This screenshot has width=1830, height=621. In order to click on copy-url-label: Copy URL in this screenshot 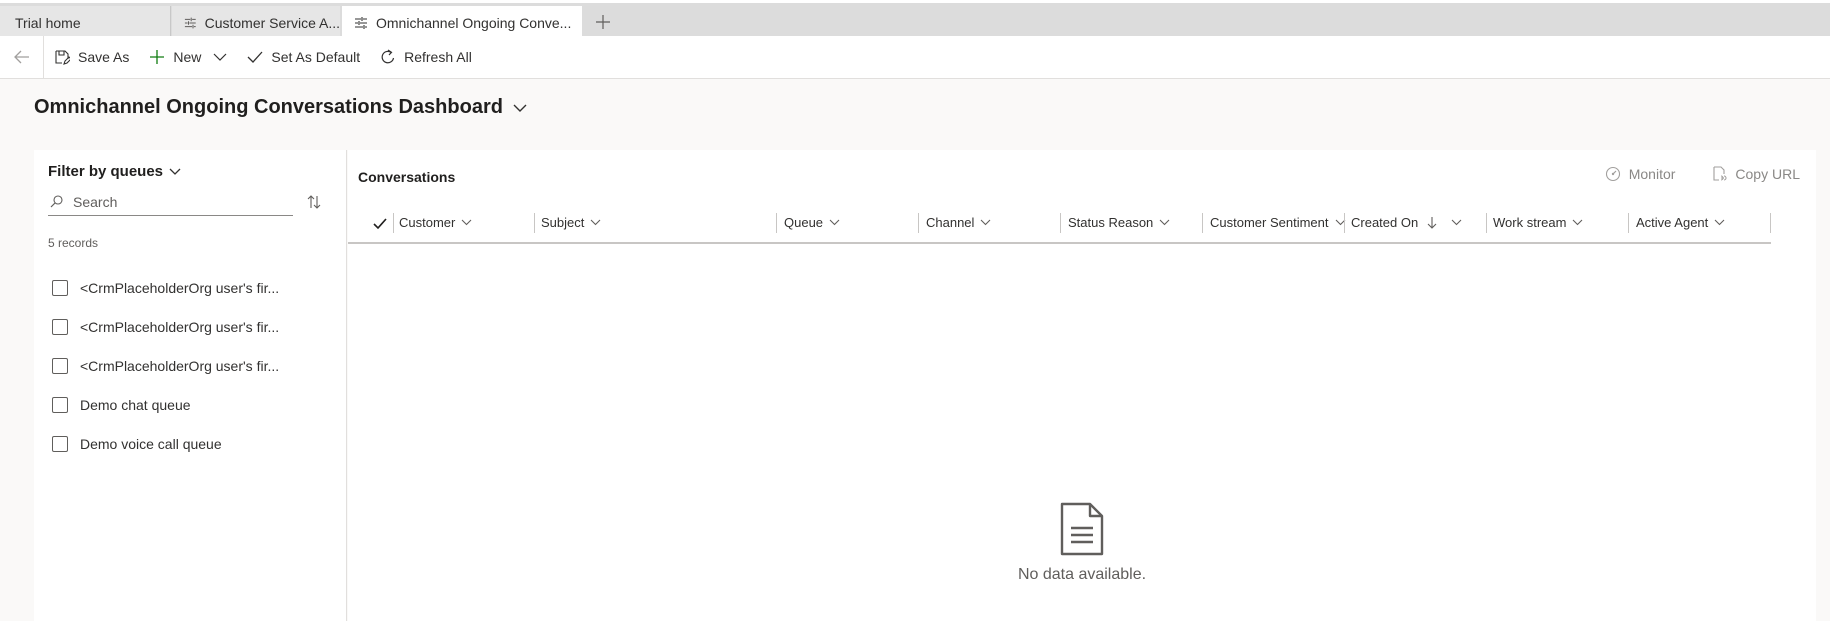, I will do `click(1767, 174)`.